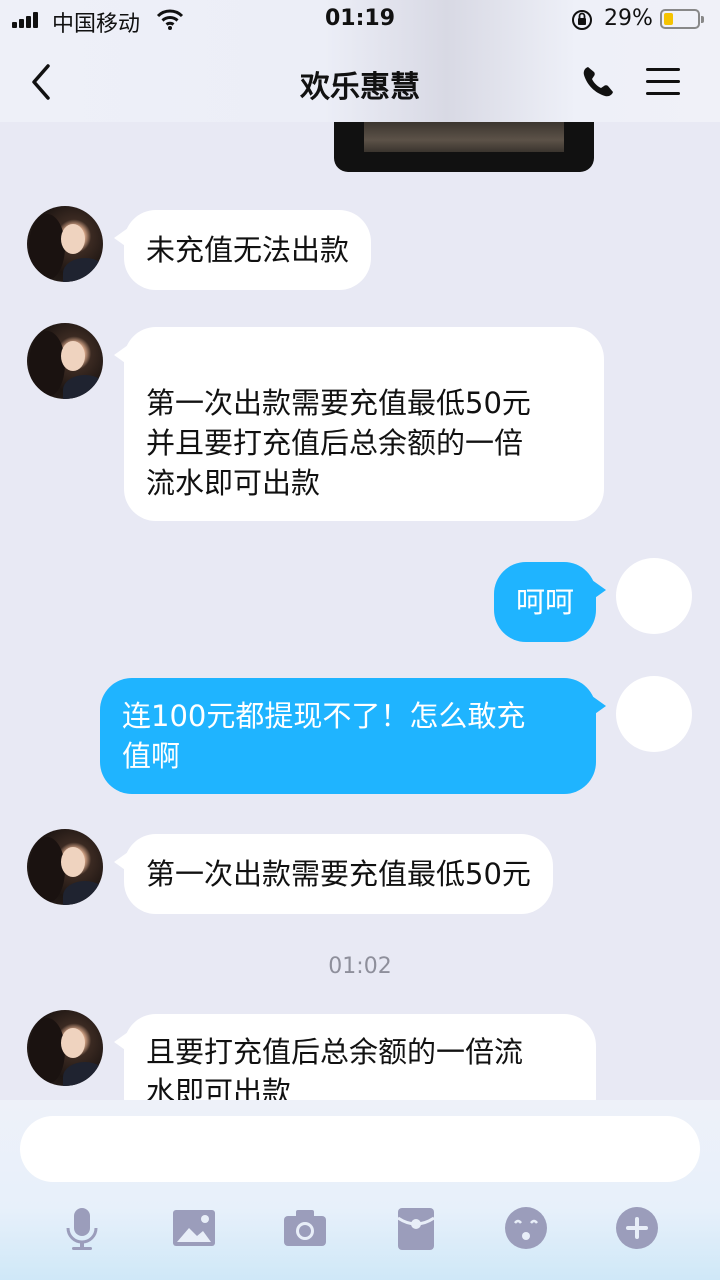  Describe the element at coordinates (360, 20) in the screenshot. I see `status-bar: 中国移动 01:19 29%` at that location.